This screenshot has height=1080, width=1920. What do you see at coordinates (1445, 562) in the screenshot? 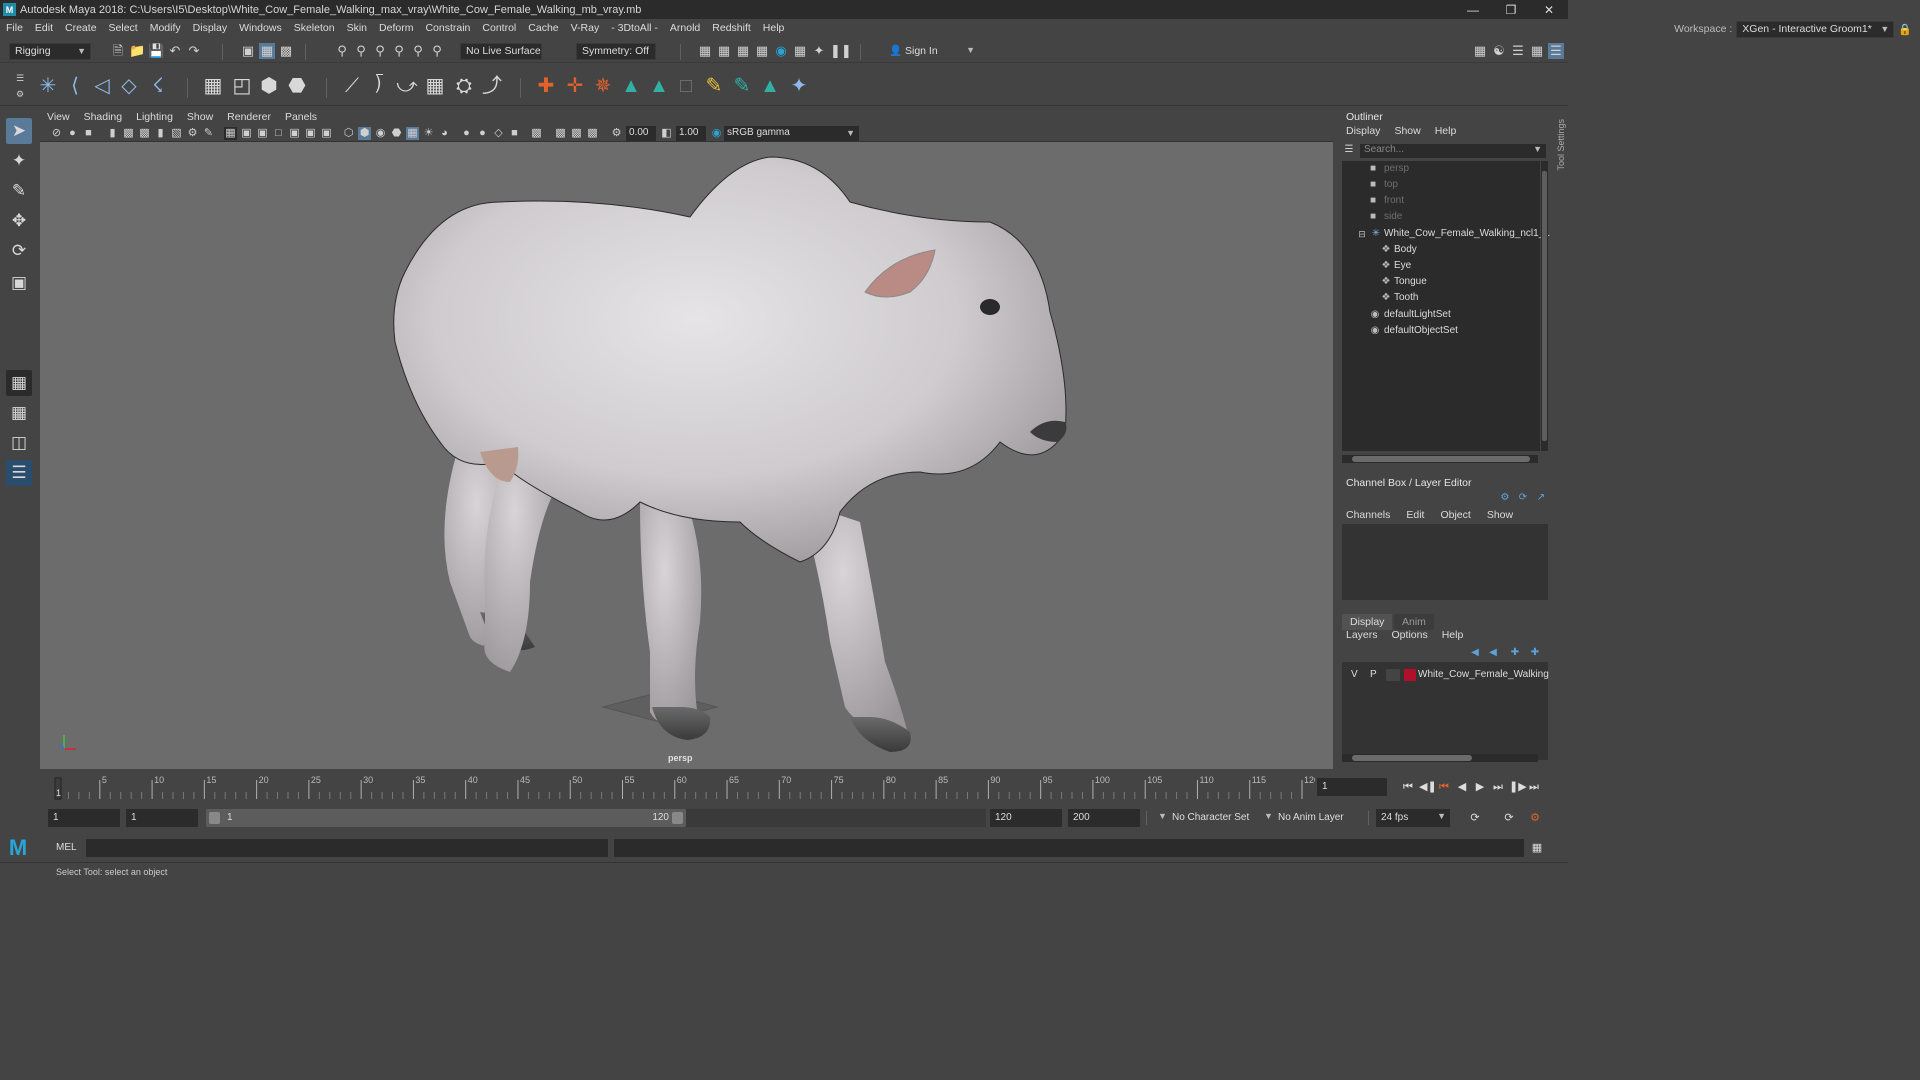
I see `channelbox-area` at bounding box center [1445, 562].